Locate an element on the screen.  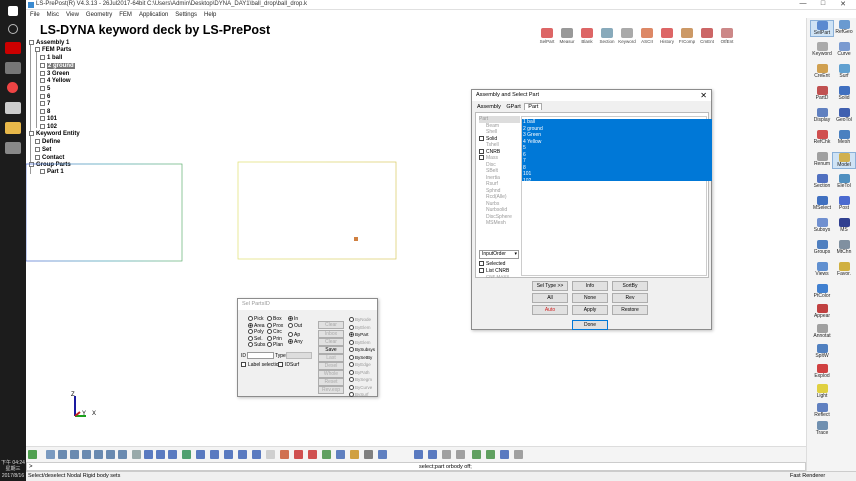
option-bysubsys: BySubsys is located at coordinates (362, 350).